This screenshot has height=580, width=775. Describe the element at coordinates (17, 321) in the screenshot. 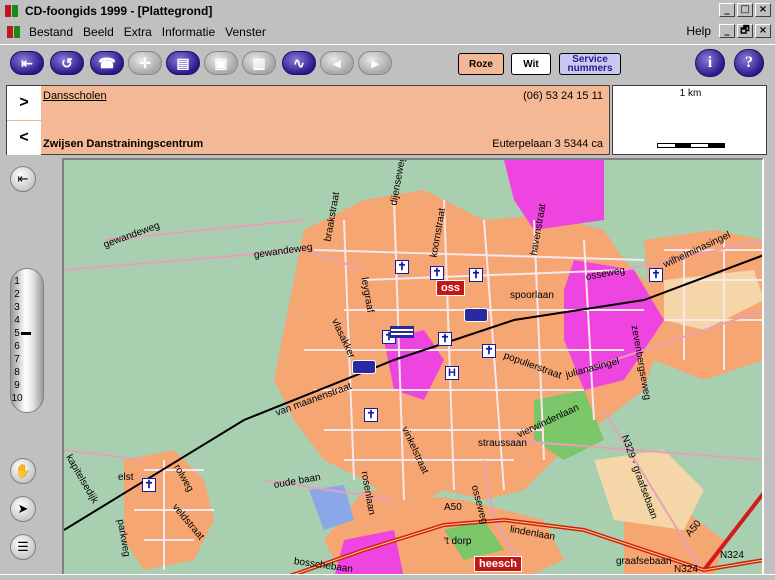

I see `zoom-level: 4` at that location.